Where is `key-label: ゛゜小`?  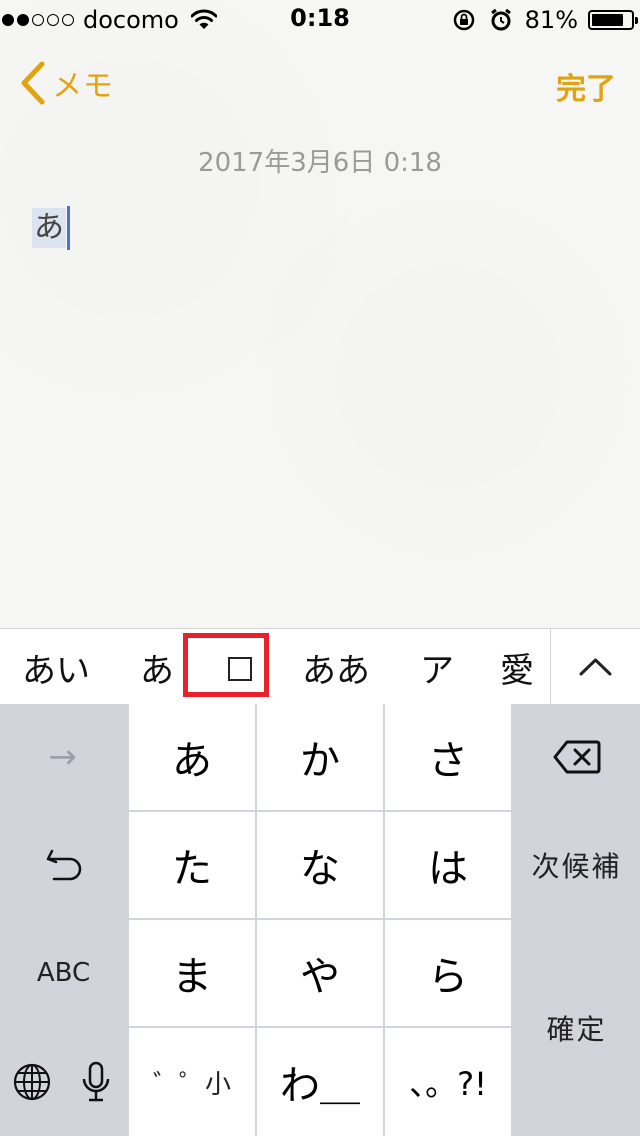 key-label: ゛゜小 is located at coordinates (191, 1084).